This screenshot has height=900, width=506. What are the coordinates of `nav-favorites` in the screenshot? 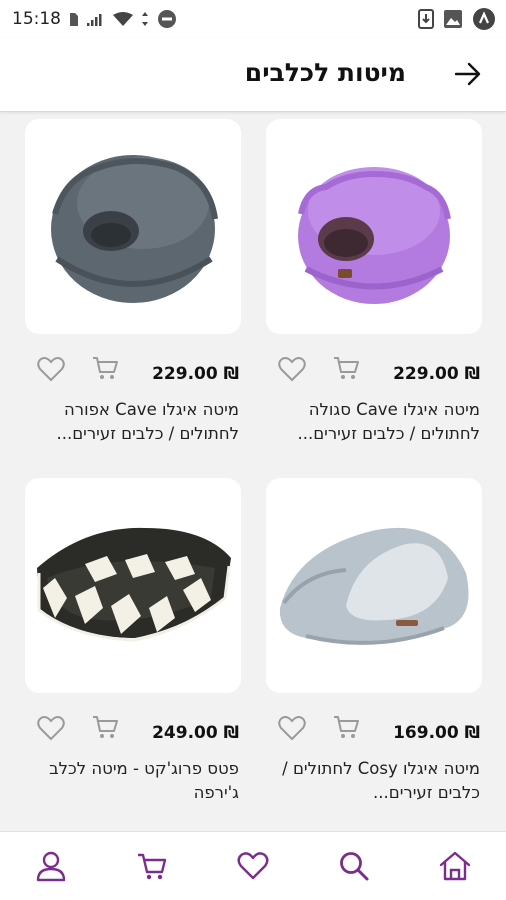 It's located at (253, 866).